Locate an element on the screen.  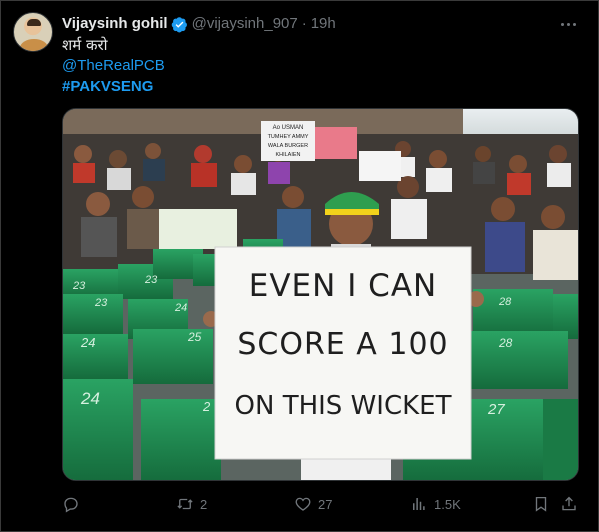
action-bar: 2 27 1.5K is located at coordinates (322, 504).